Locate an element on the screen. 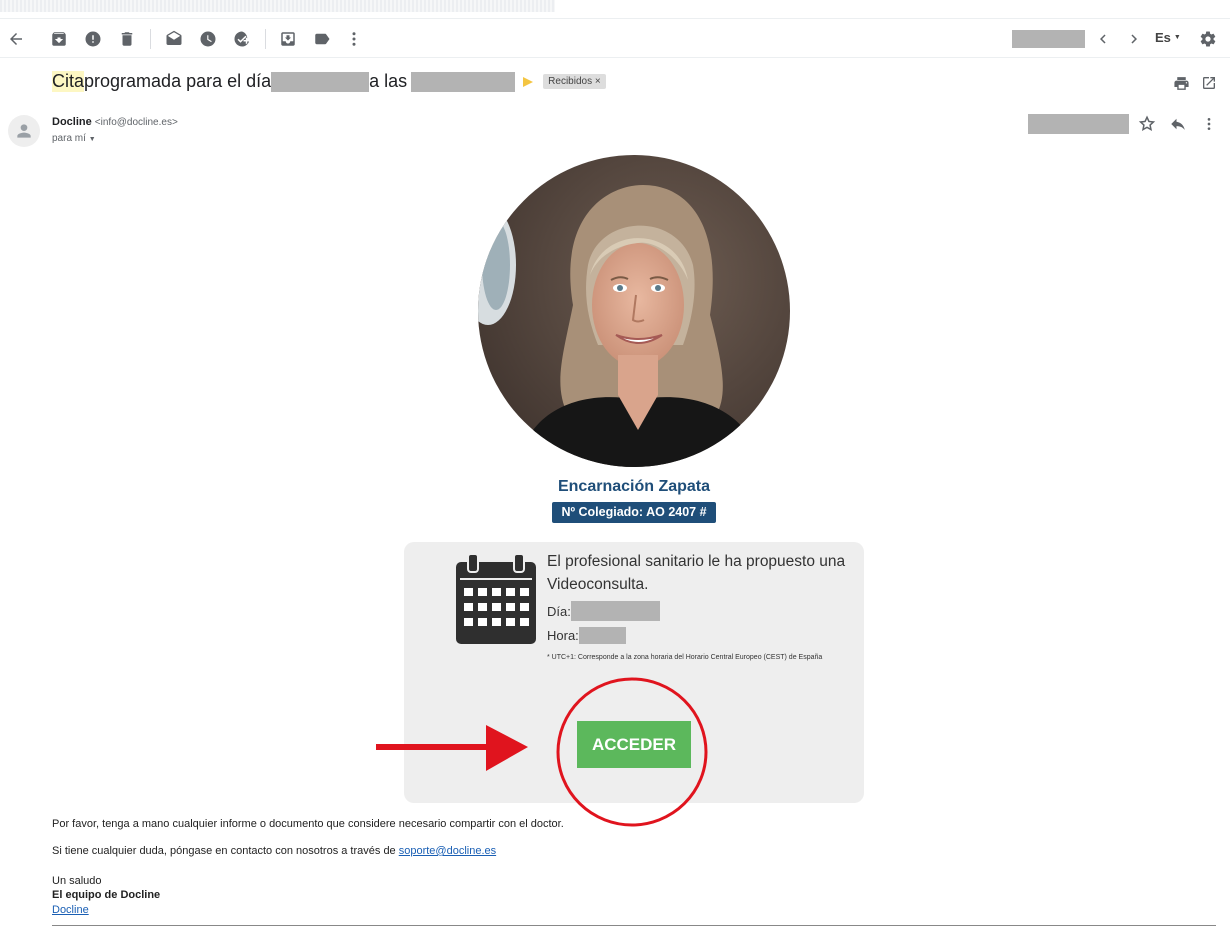  colegiado-badge: Nº Colegiado: AO 2407 # is located at coordinates (634, 512).